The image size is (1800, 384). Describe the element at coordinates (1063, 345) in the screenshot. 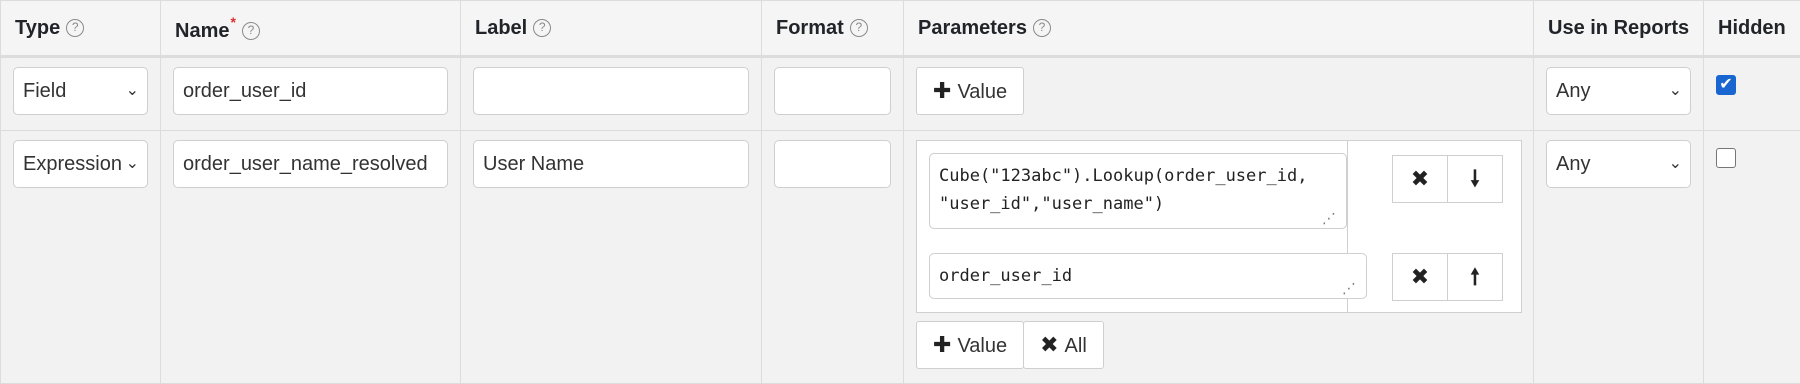

I see `remove-all-button: ✖ All` at that location.